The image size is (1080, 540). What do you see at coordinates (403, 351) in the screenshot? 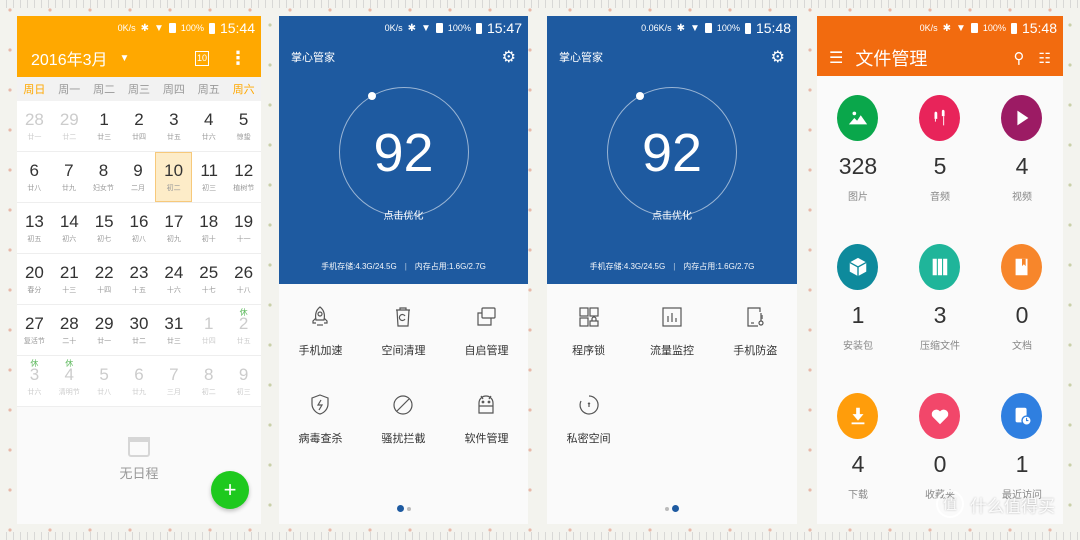
I see `tool-label: 空间清理` at bounding box center [403, 351].